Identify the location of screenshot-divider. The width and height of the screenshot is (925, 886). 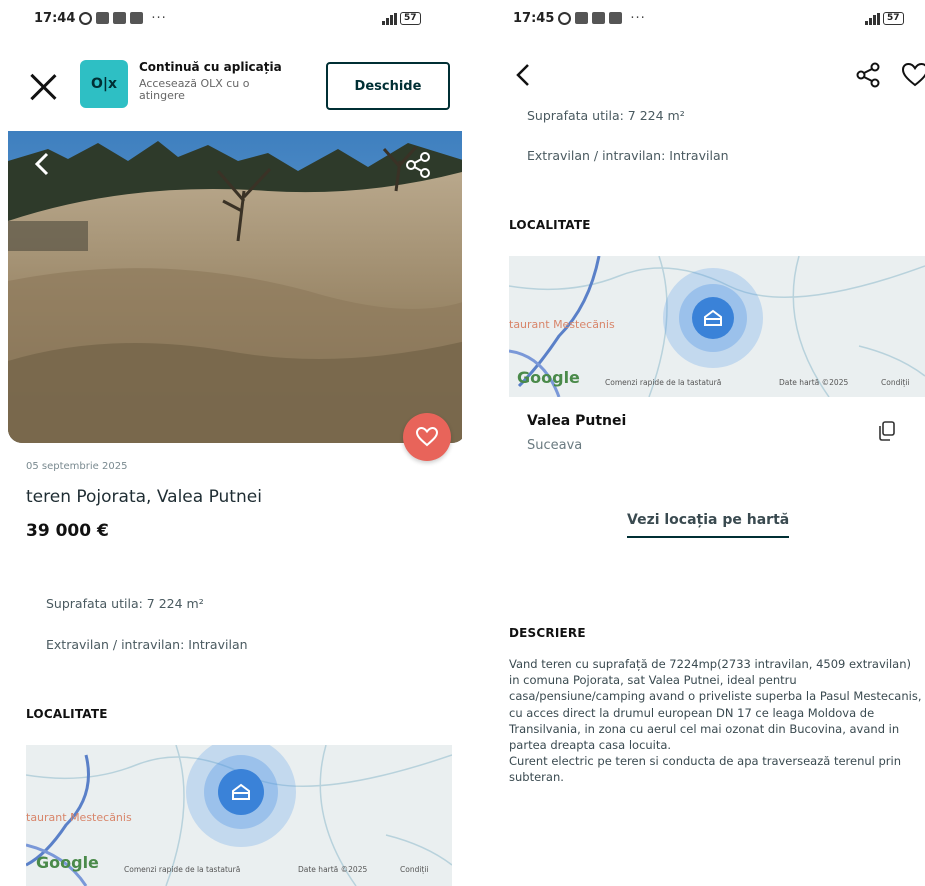
(478, 443).